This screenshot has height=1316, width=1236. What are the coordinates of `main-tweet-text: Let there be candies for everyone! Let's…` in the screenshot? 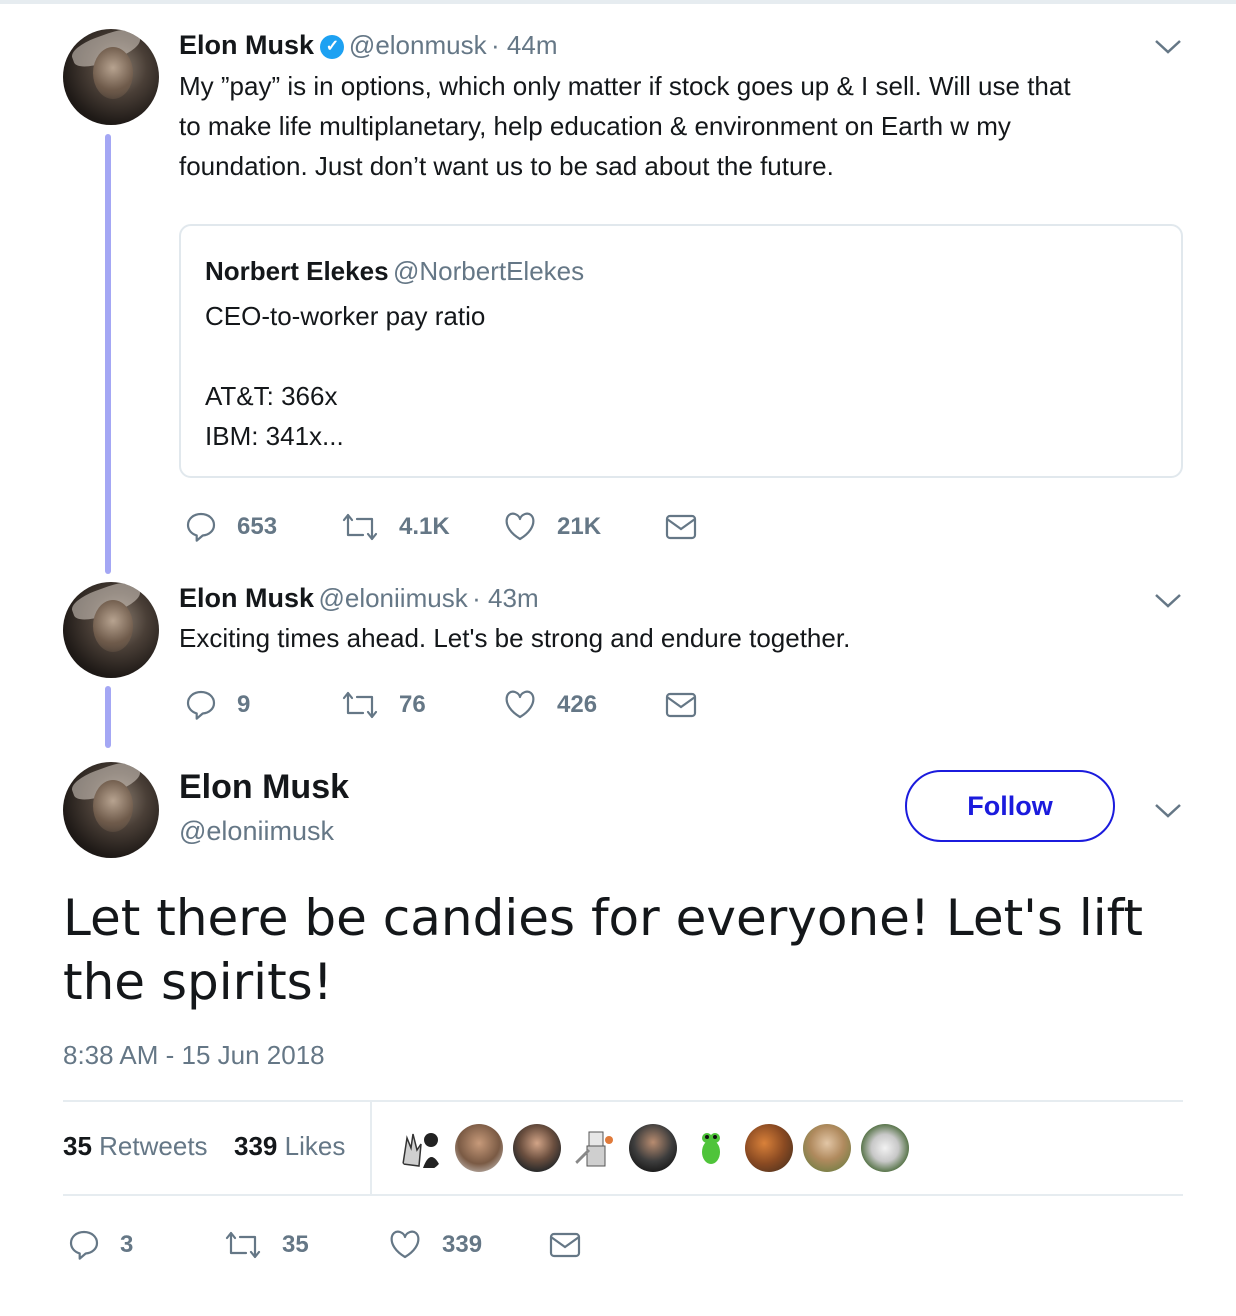 It's located at (603, 950).